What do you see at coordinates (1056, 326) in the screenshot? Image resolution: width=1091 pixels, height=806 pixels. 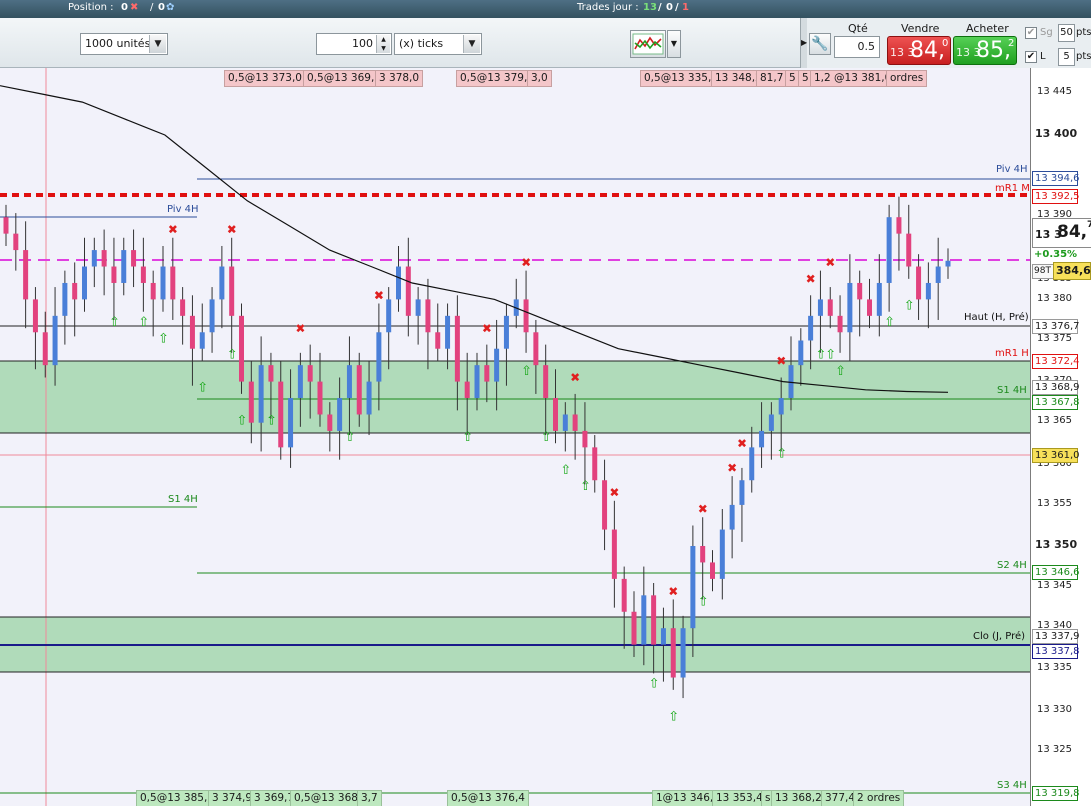 I see `price-tag-haut: 13 376,7` at bounding box center [1056, 326].